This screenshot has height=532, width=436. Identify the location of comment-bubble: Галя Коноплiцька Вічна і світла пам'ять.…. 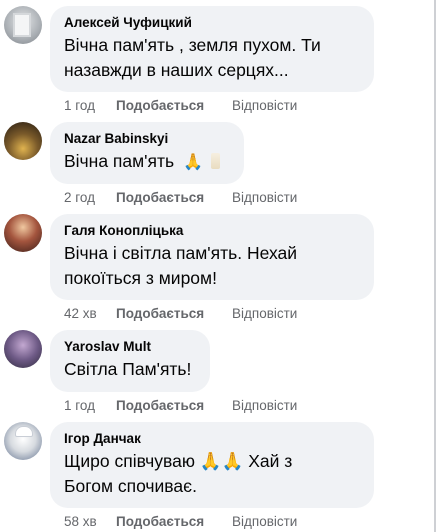
(212, 257).